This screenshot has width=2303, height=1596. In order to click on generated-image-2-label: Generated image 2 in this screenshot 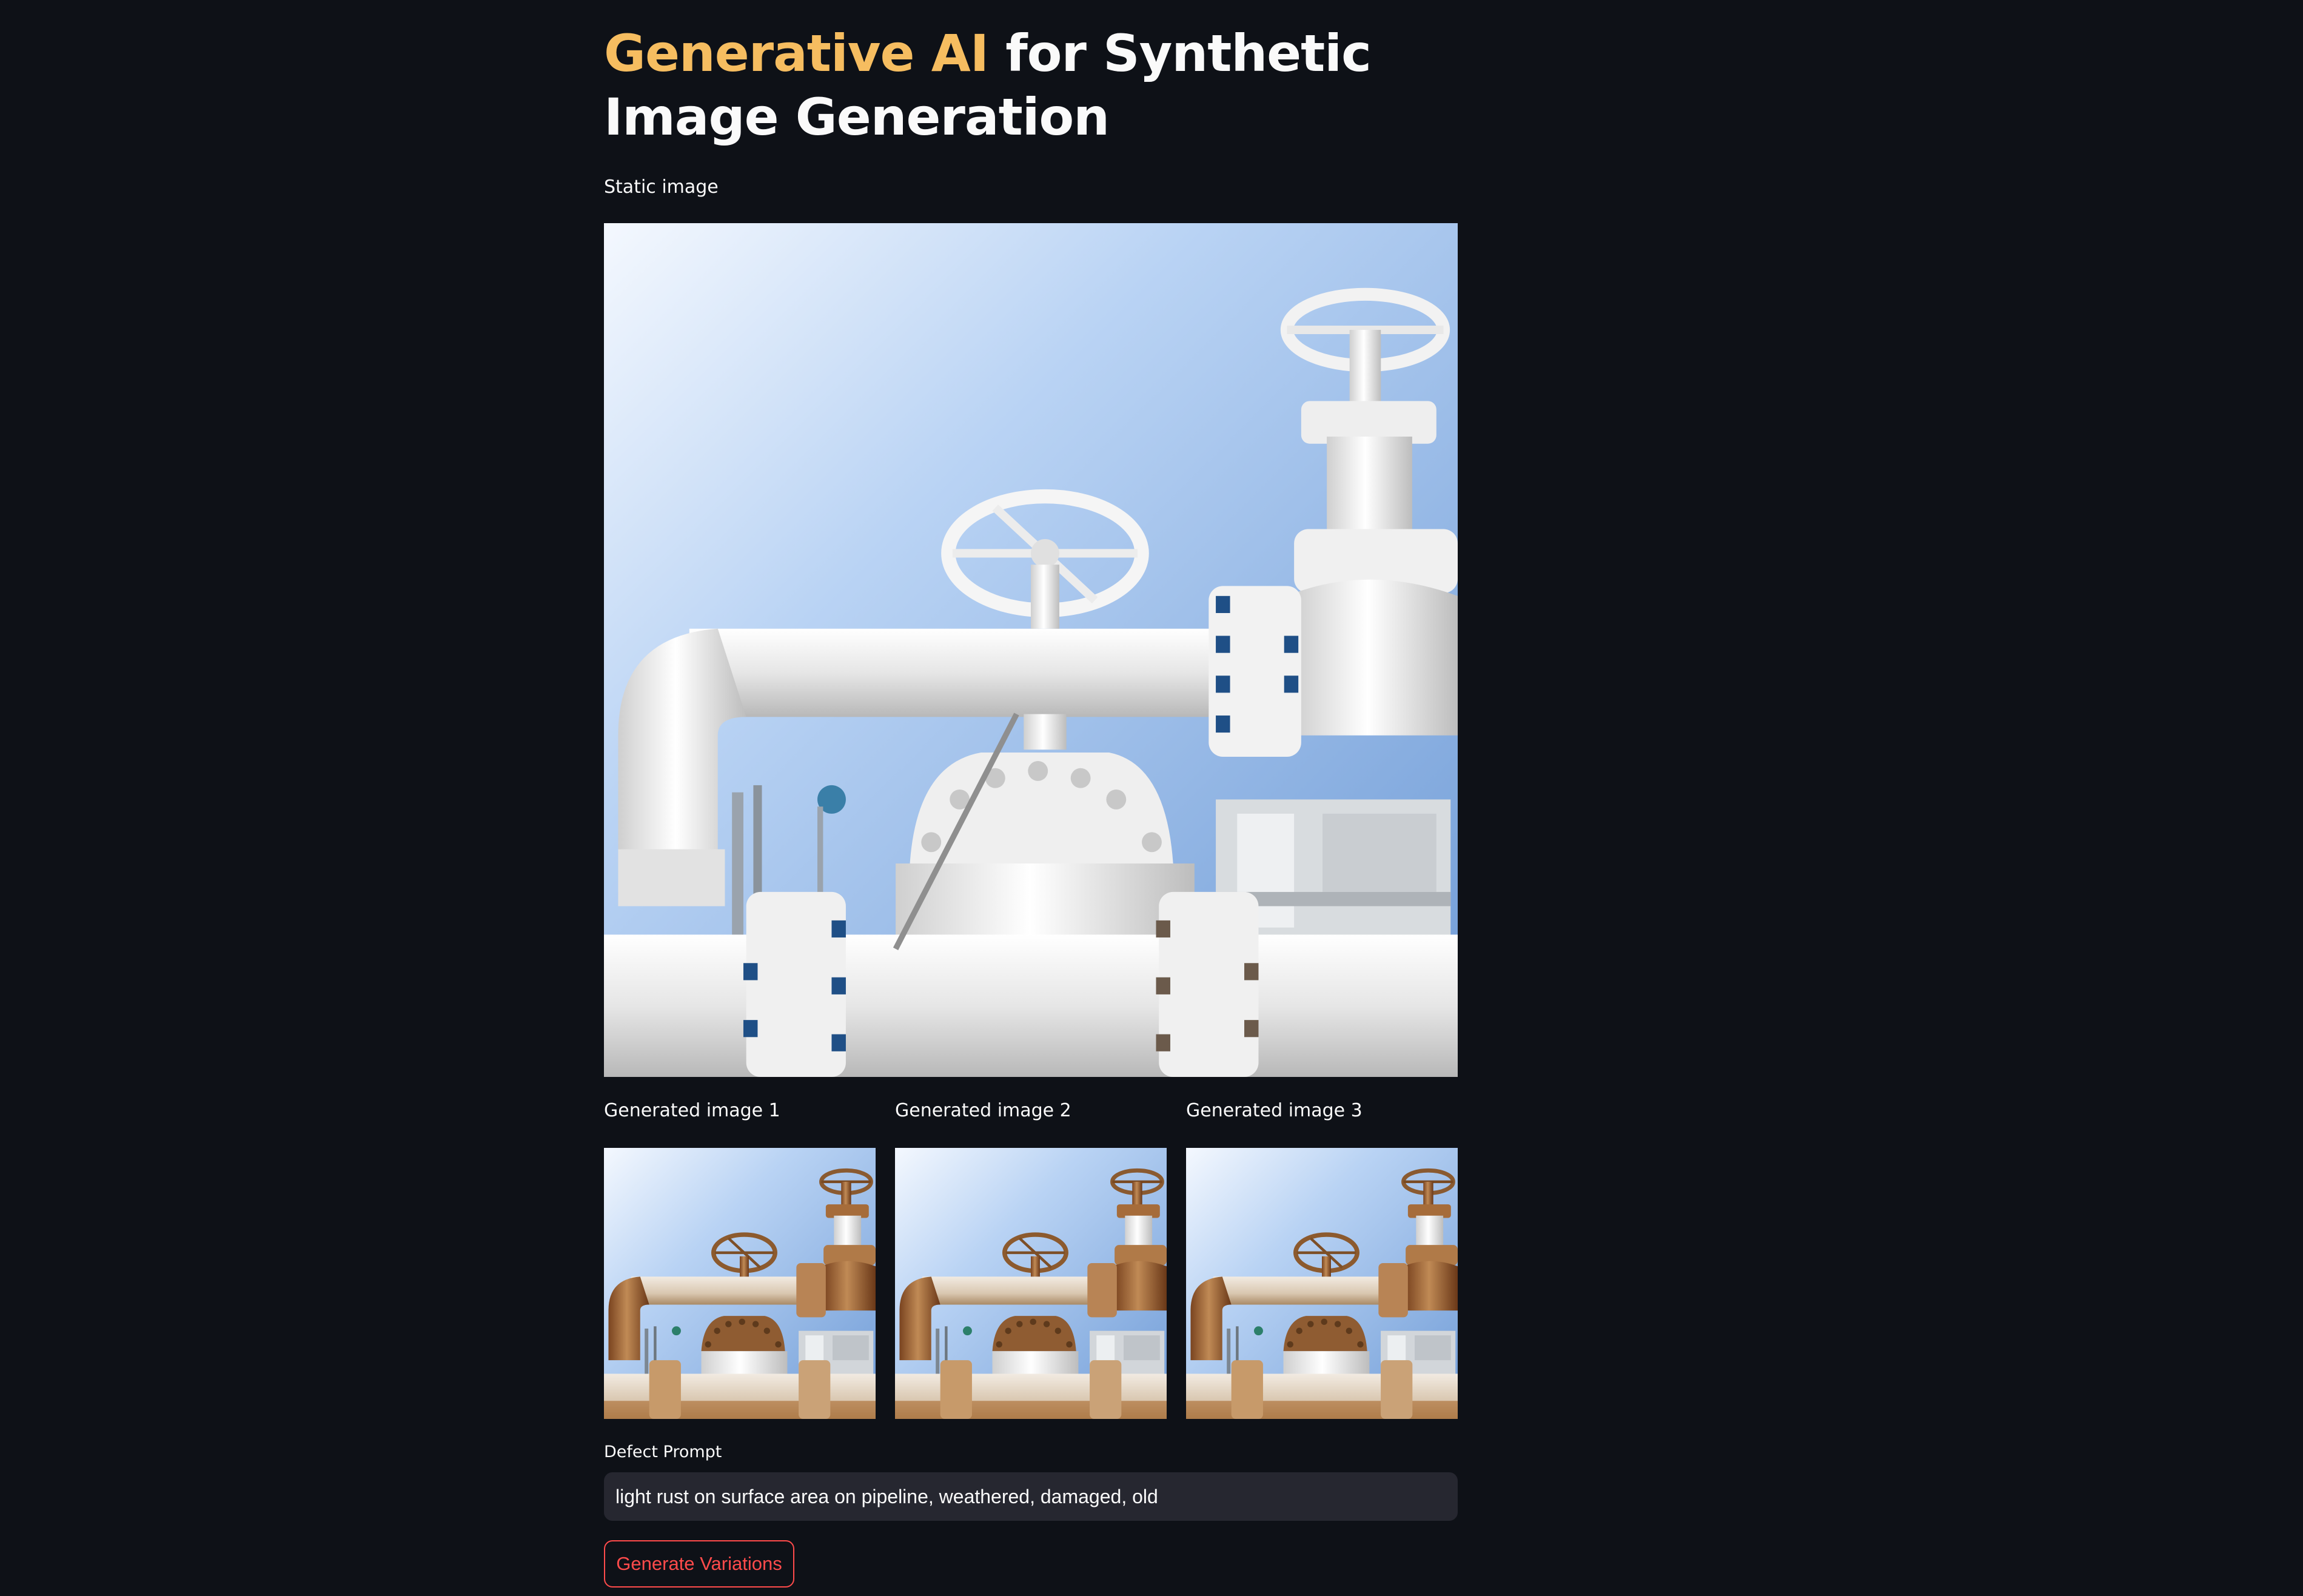, I will do `click(983, 1111)`.